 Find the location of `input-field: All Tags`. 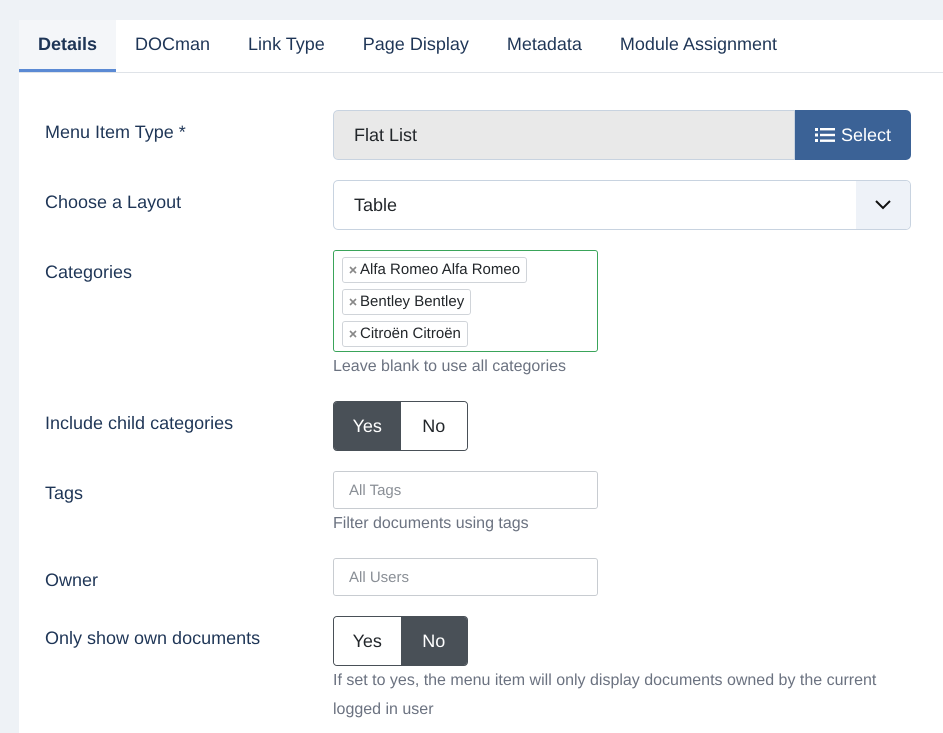

input-field: All Tags is located at coordinates (465, 490).